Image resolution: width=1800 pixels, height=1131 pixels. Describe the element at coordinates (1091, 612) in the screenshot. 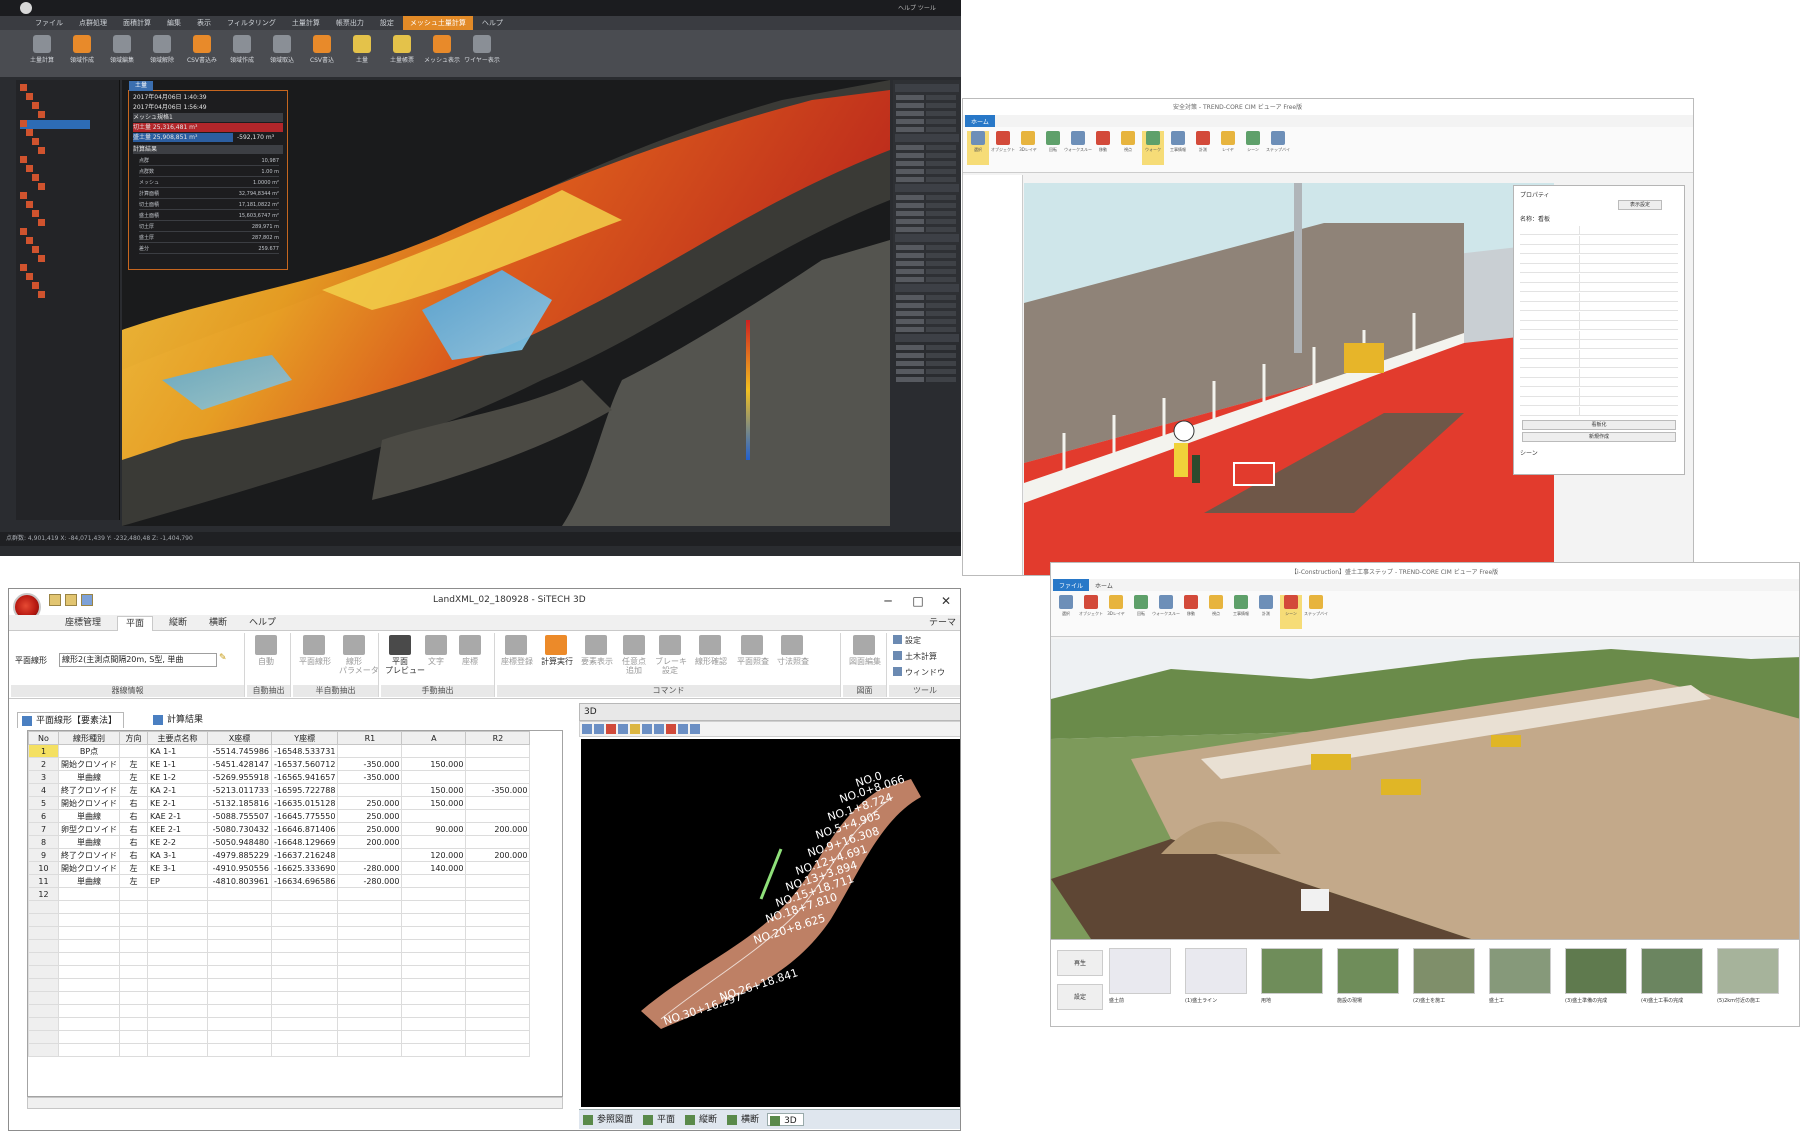

I see `ribbon-button: オブジェクト` at that location.